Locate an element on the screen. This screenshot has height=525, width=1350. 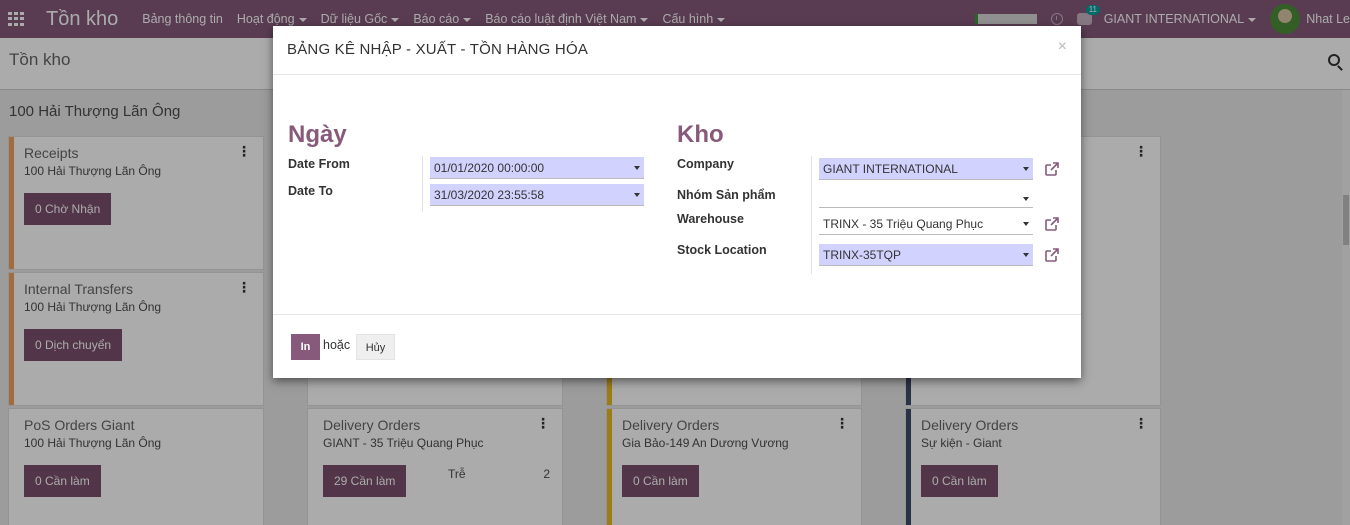
section-title-date: Ngày is located at coordinates (317, 134).